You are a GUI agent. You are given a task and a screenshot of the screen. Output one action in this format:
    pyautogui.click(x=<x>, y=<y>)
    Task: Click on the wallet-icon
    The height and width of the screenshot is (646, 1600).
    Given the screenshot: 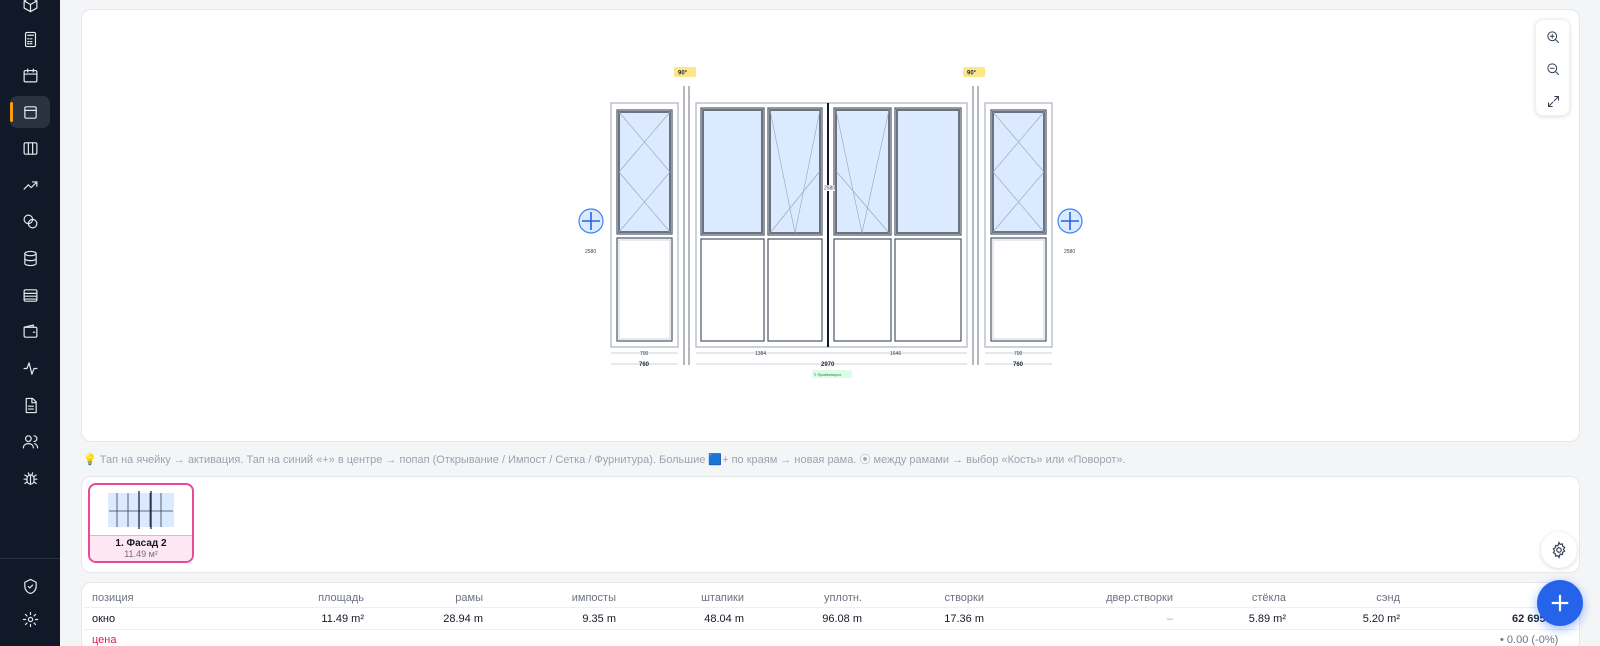 What is the action you would take?
    pyautogui.click(x=30, y=331)
    